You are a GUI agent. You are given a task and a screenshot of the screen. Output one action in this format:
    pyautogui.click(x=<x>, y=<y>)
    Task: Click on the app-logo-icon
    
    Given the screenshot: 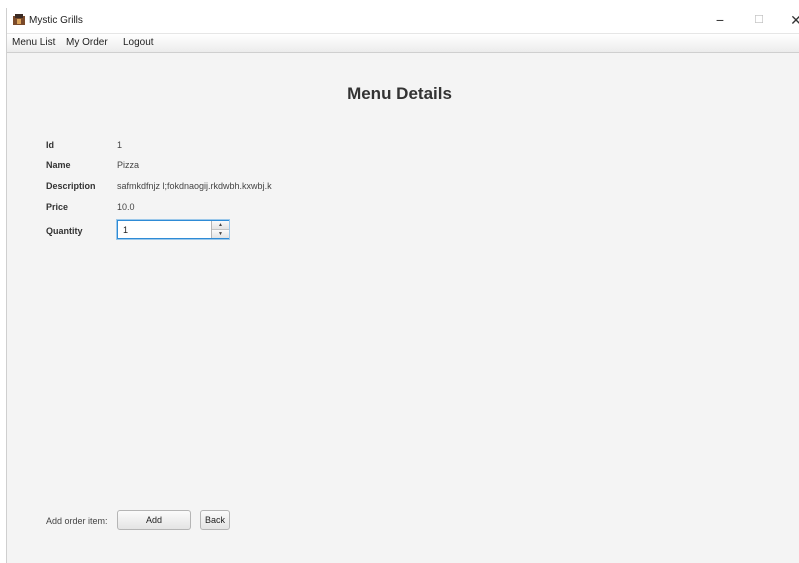 What is the action you would take?
    pyautogui.click(x=19, y=19)
    